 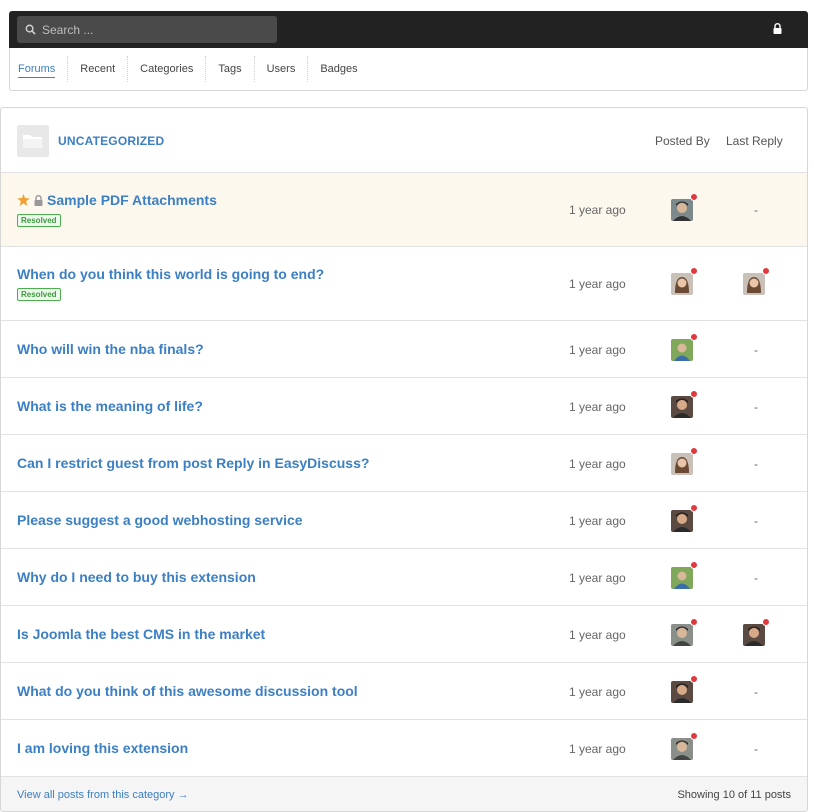 What do you see at coordinates (167, 69) in the screenshot?
I see `nav-categories: Categories` at bounding box center [167, 69].